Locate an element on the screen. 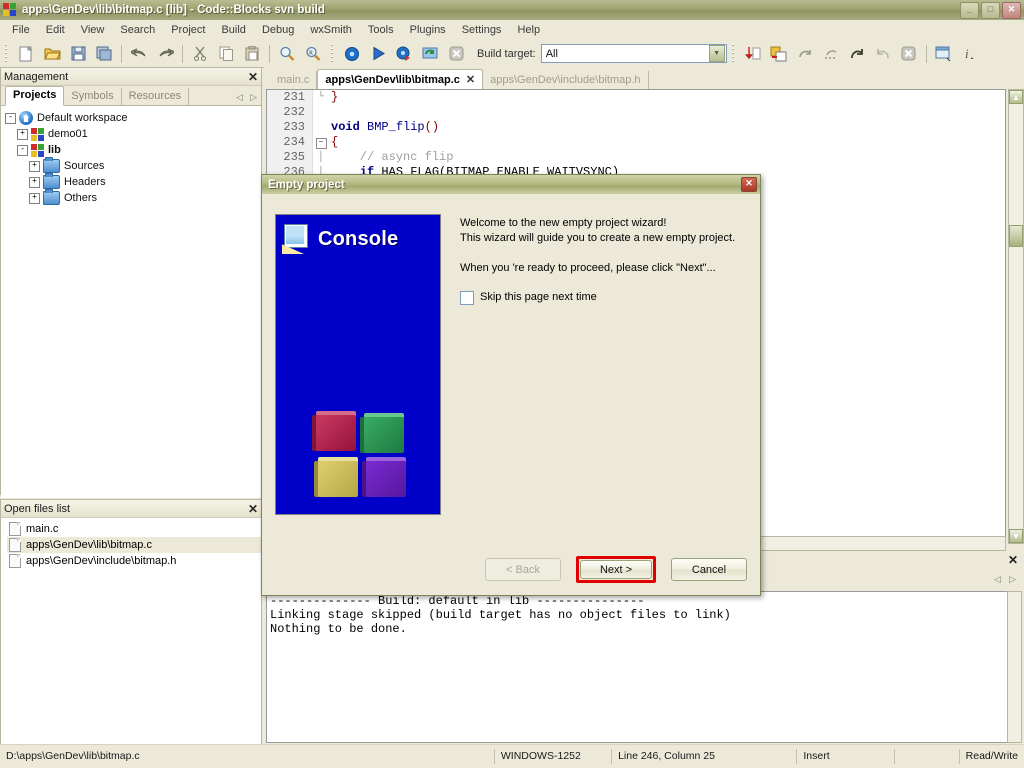 The width and height of the screenshot is (1024, 768). open-file-icon is located at coordinates (52, 54).